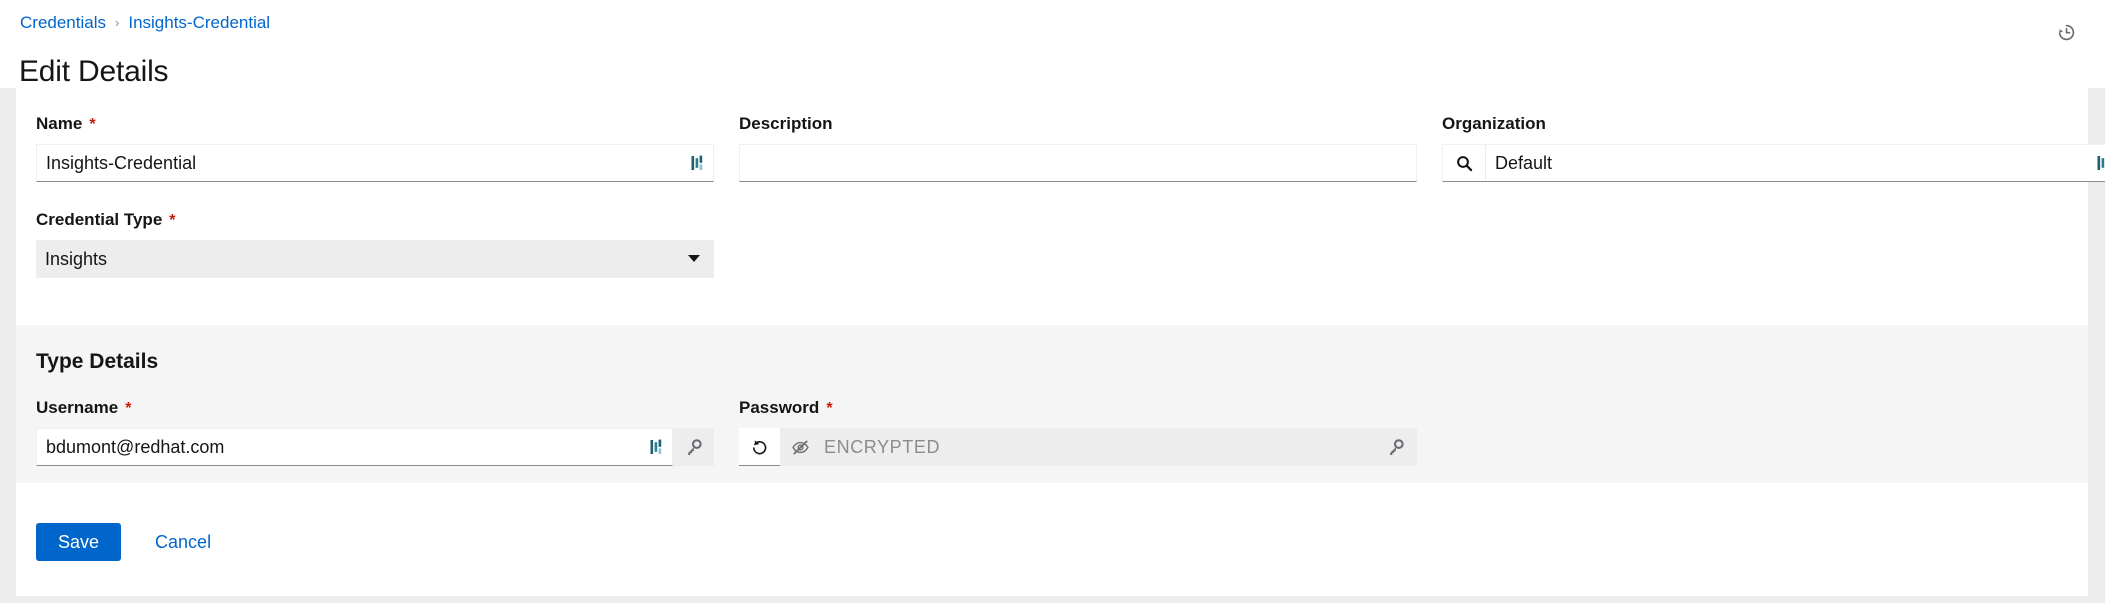 Image resolution: width=2105 pixels, height=603 pixels. Describe the element at coordinates (1078, 244) in the screenshot. I see `form-row-2-spacer-a` at that location.